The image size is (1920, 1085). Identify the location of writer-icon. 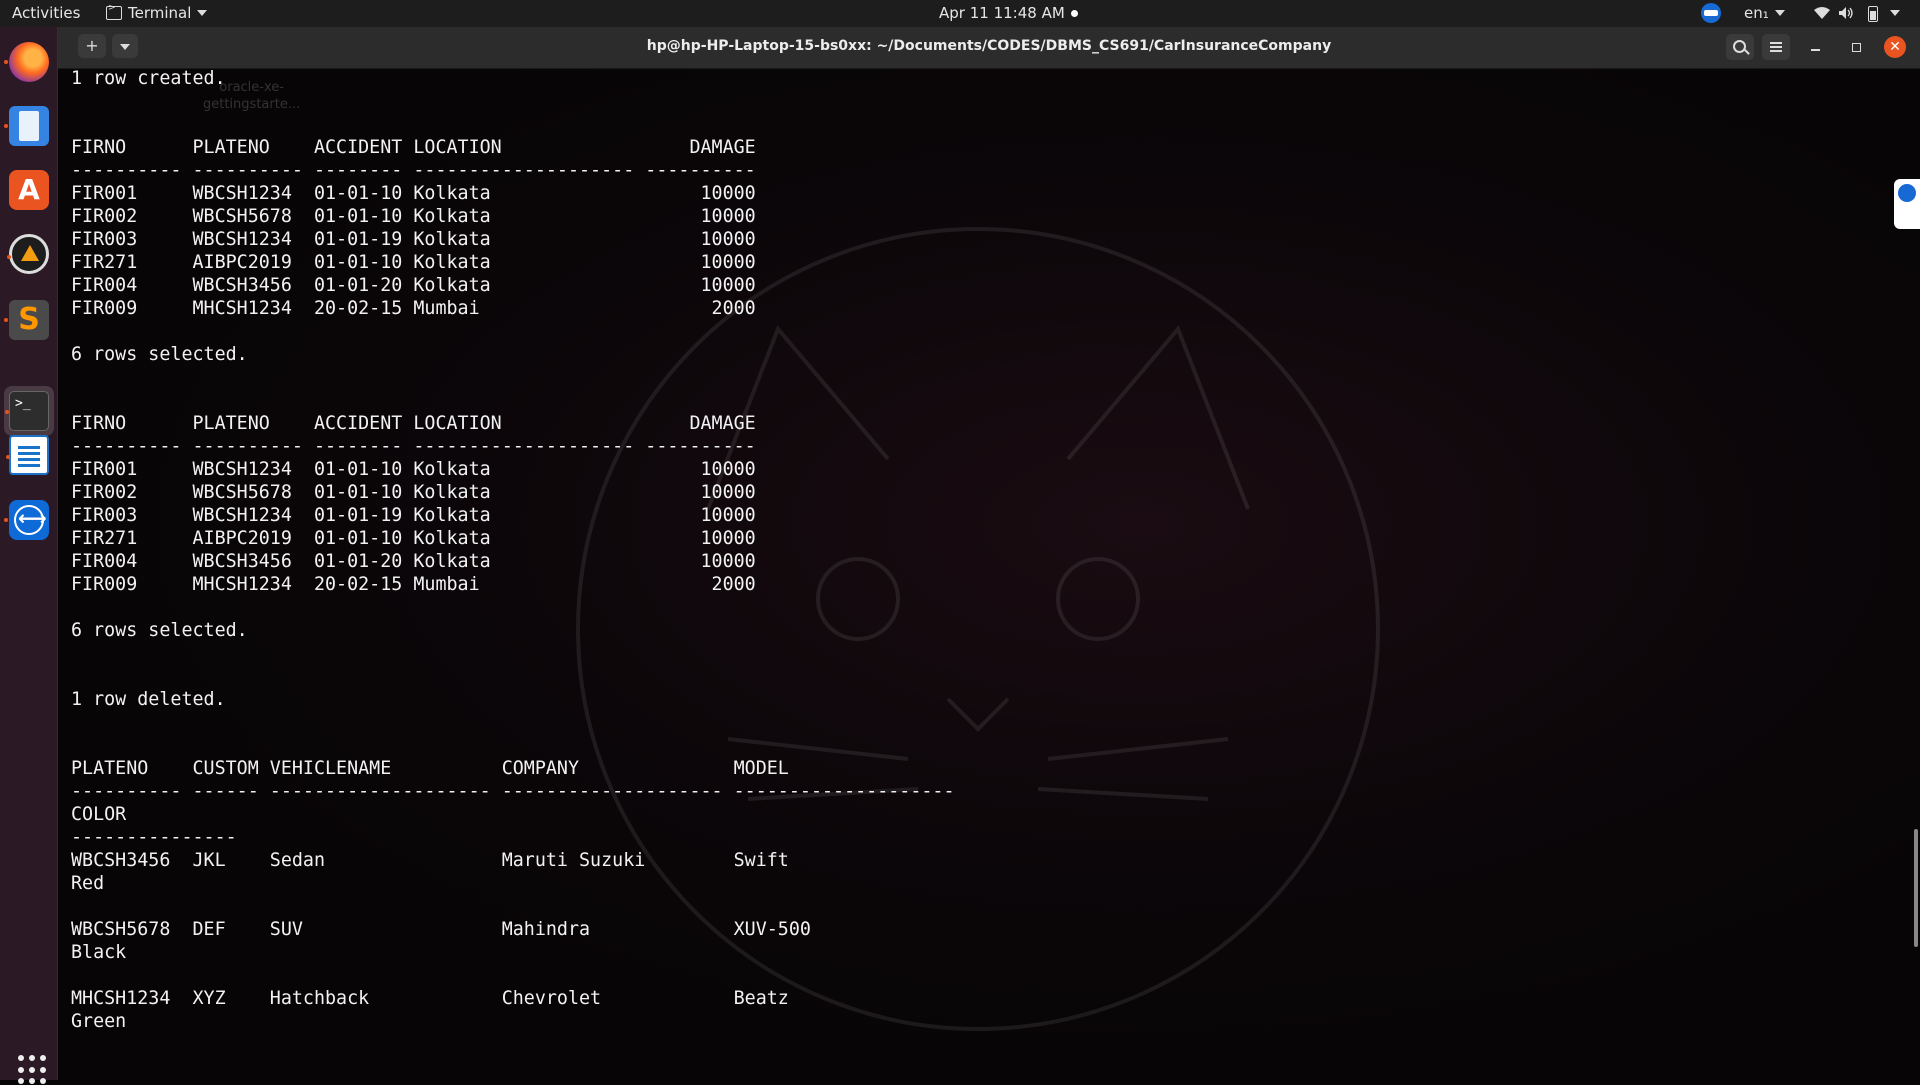
(27, 455).